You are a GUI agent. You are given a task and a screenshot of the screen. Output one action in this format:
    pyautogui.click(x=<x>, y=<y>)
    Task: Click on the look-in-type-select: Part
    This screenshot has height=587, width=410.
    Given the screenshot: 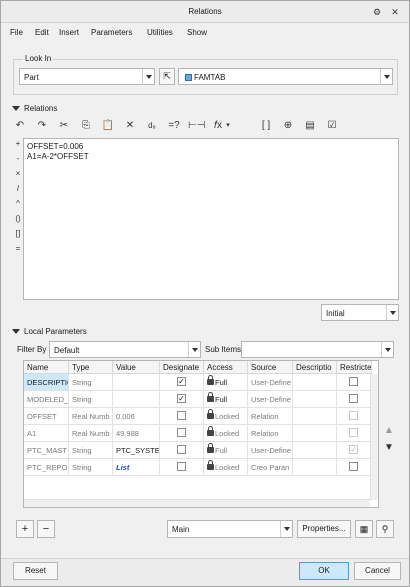 What is the action you would take?
    pyautogui.click(x=87, y=76)
    